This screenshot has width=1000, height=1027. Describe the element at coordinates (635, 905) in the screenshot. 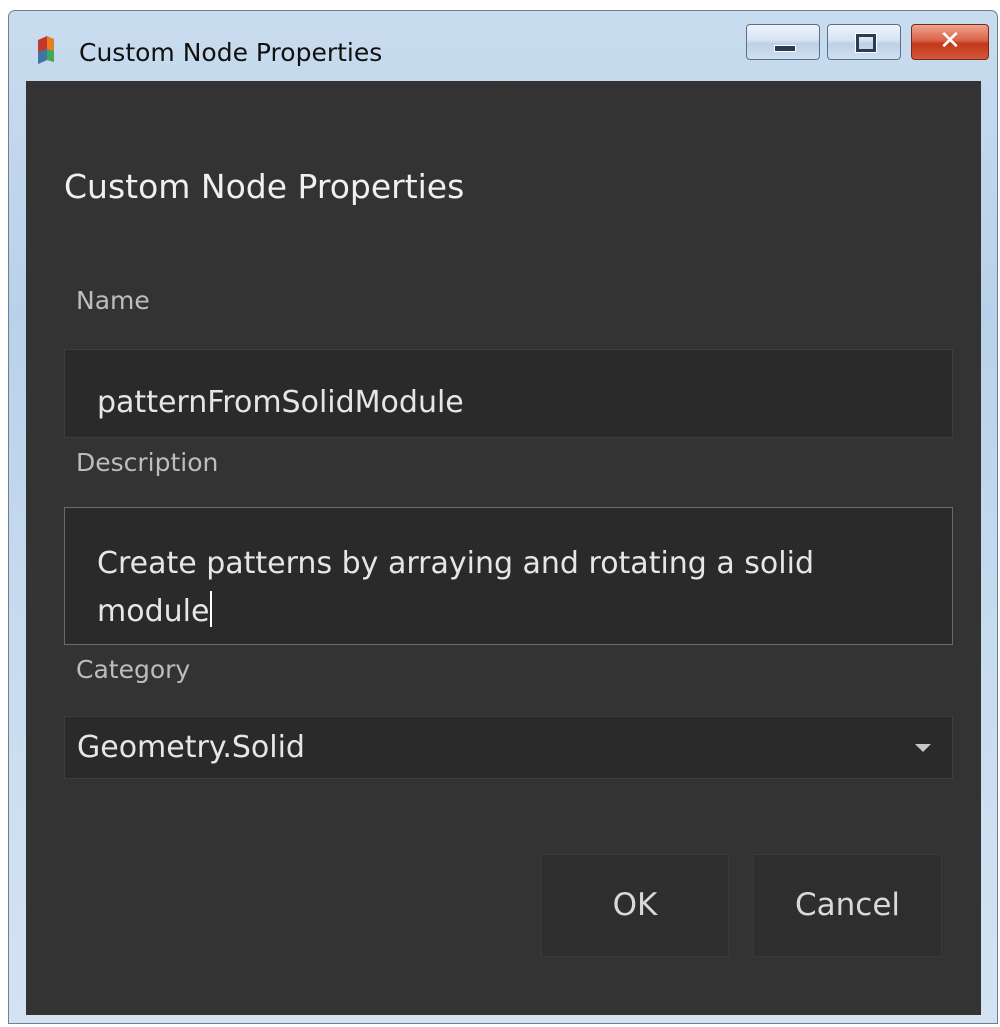

I see `ok-button: OK` at that location.